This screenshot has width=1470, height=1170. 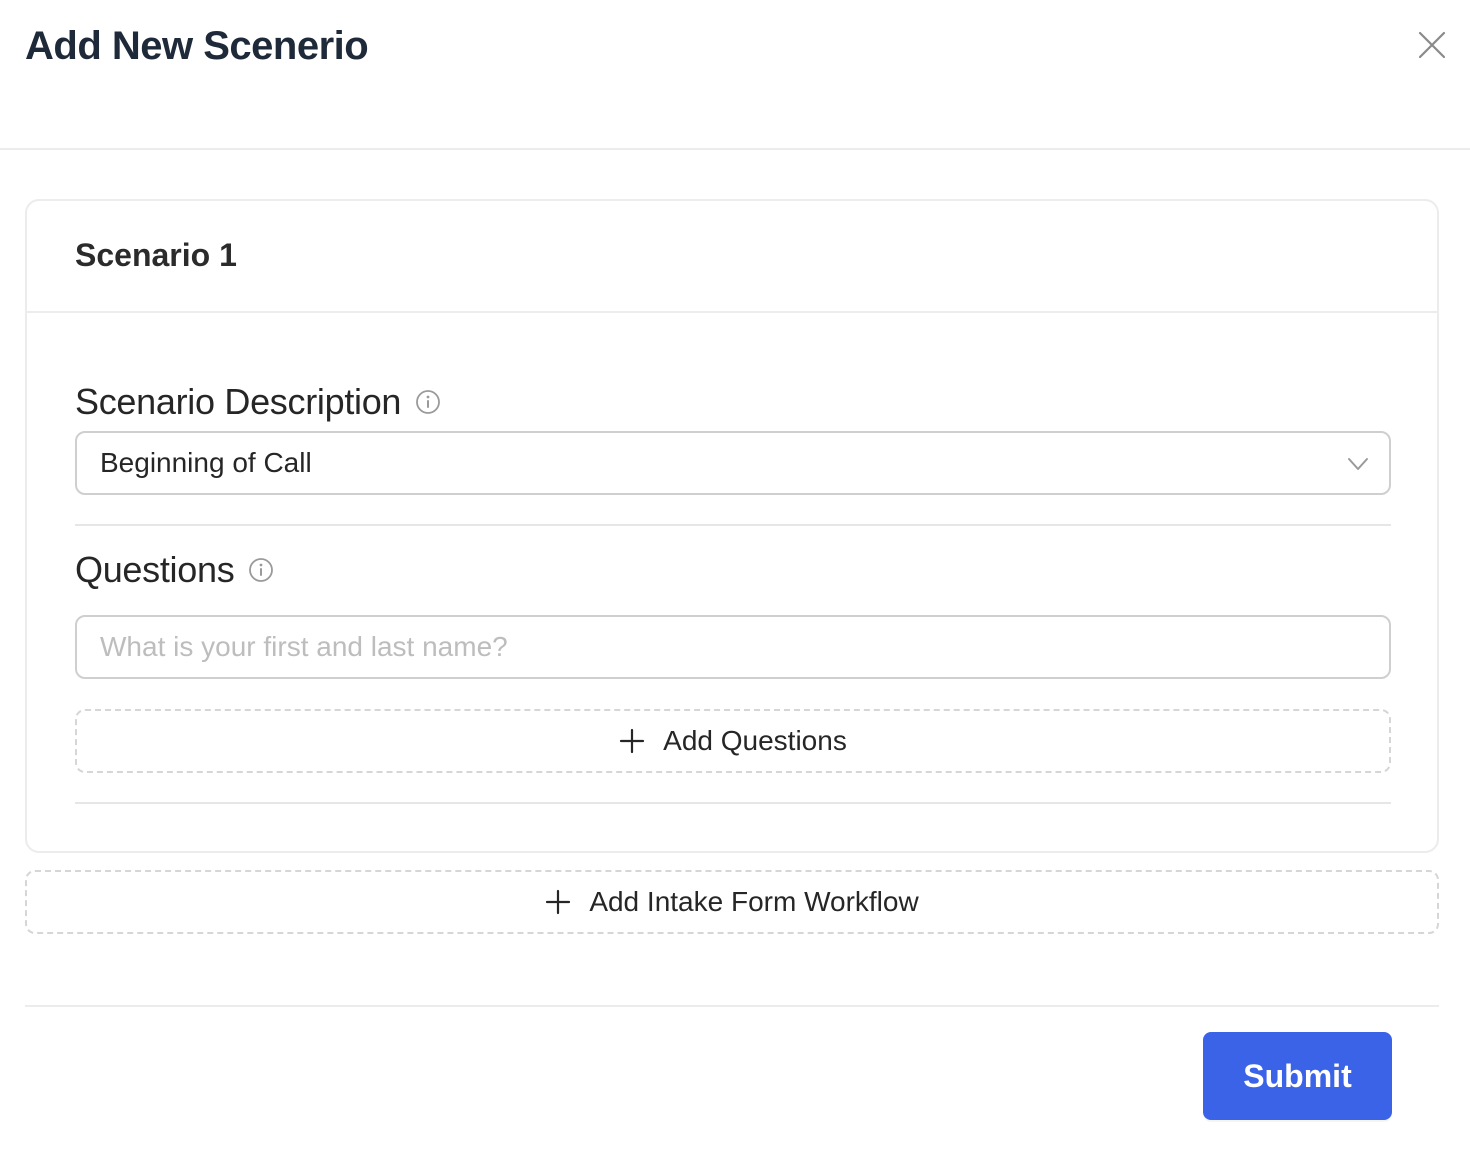 What do you see at coordinates (206, 462) in the screenshot?
I see `select-value: Beginning of Call` at bounding box center [206, 462].